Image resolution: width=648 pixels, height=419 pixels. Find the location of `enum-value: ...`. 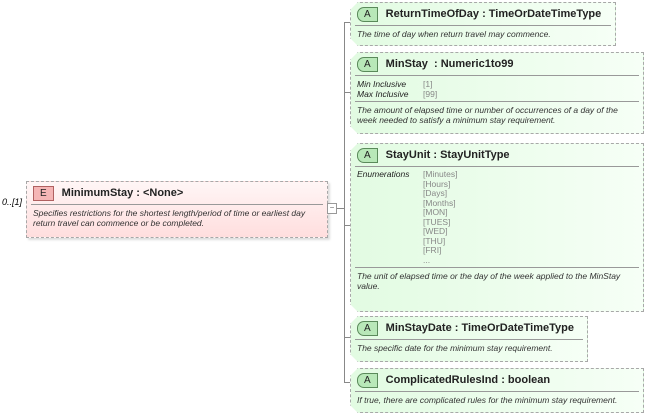

enum-value: ... is located at coordinates (427, 259).